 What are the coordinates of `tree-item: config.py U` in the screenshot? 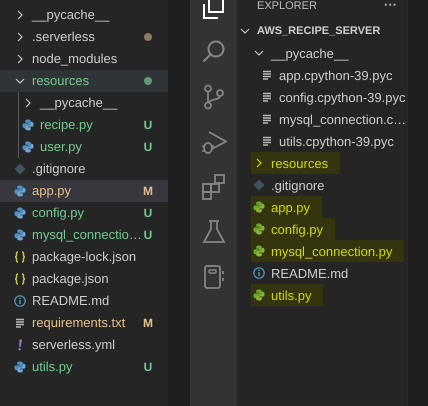 It's located at (84, 213).